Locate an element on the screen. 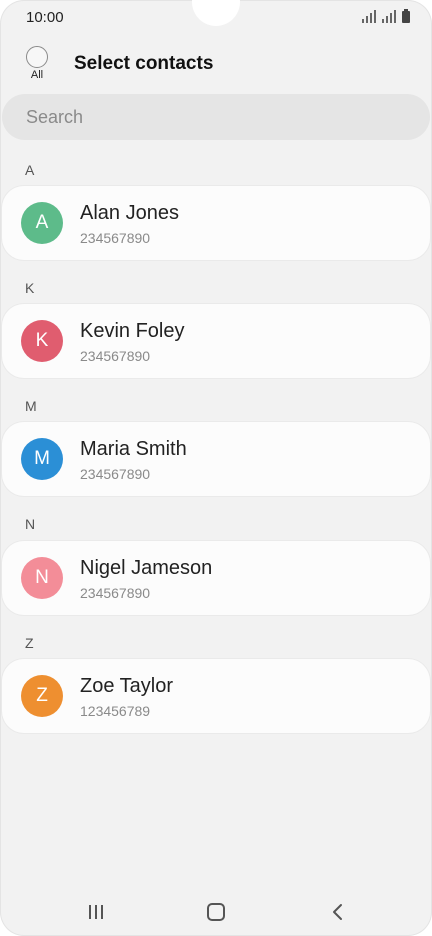  checkbox-circle-icon is located at coordinates (37, 57).